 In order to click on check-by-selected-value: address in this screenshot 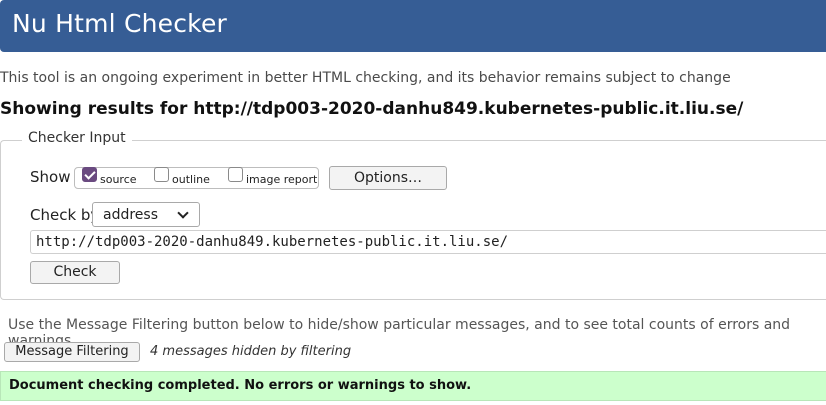, I will do `click(131, 215)`.